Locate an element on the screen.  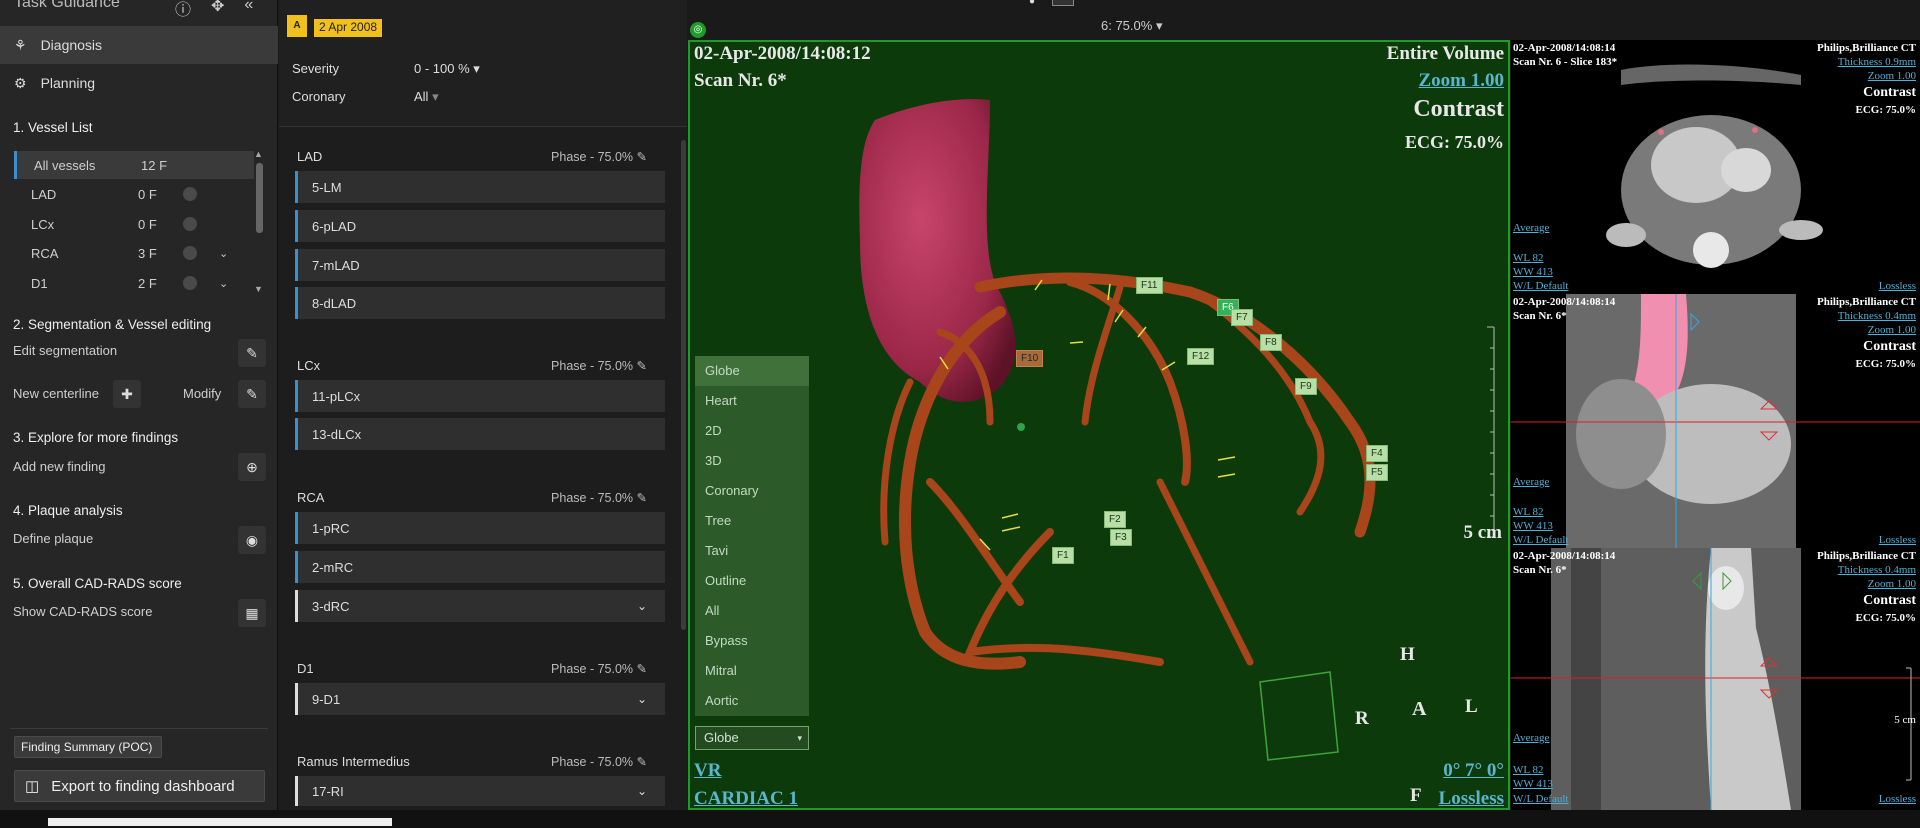
curved-average: Average is located at coordinates (1531, 482).